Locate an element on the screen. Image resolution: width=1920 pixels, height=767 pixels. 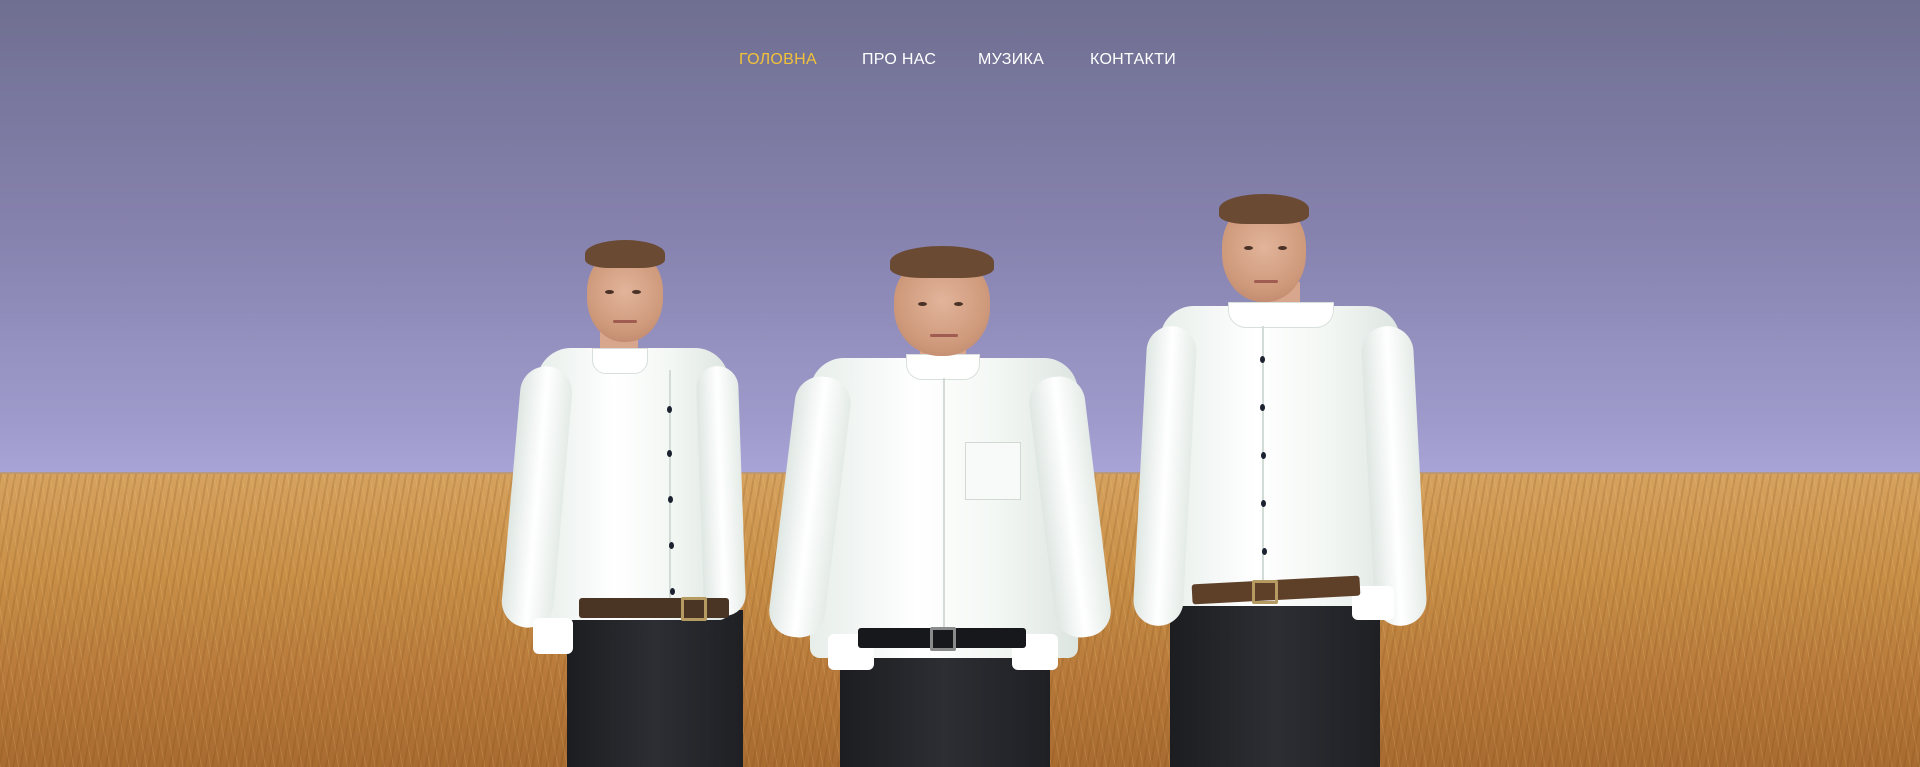
nav-item-music: МУЗИКА is located at coordinates (1011, 60).